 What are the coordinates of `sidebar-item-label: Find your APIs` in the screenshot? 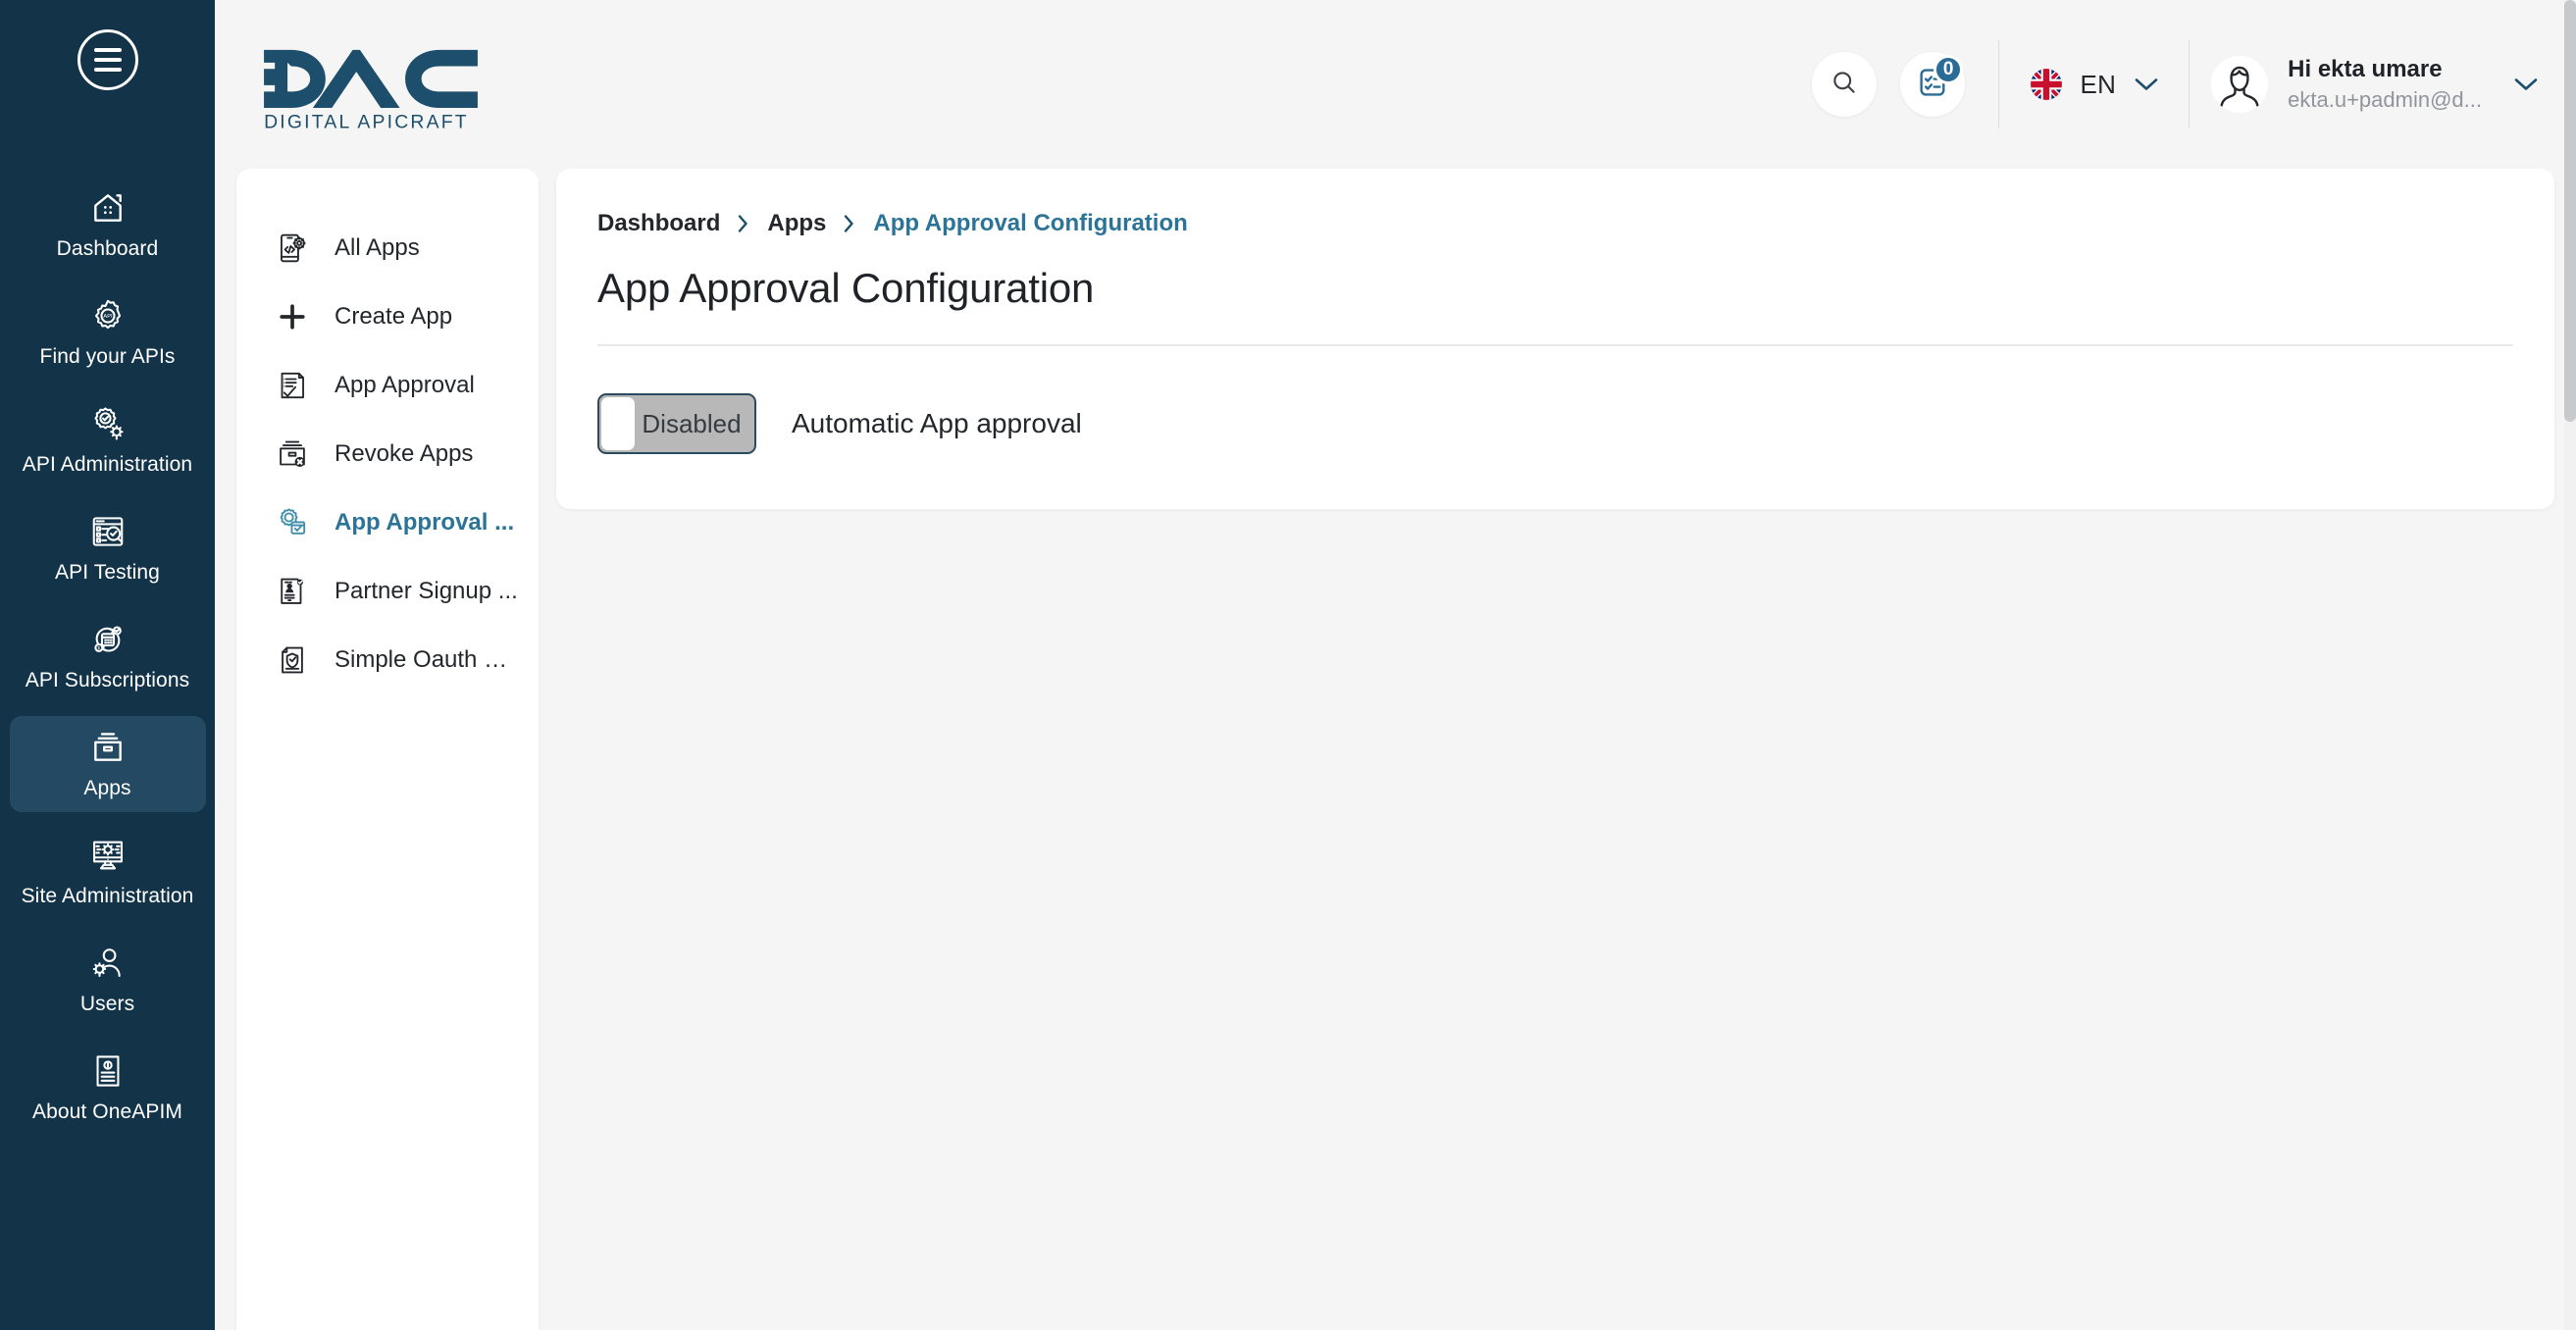 It's located at (107, 356).